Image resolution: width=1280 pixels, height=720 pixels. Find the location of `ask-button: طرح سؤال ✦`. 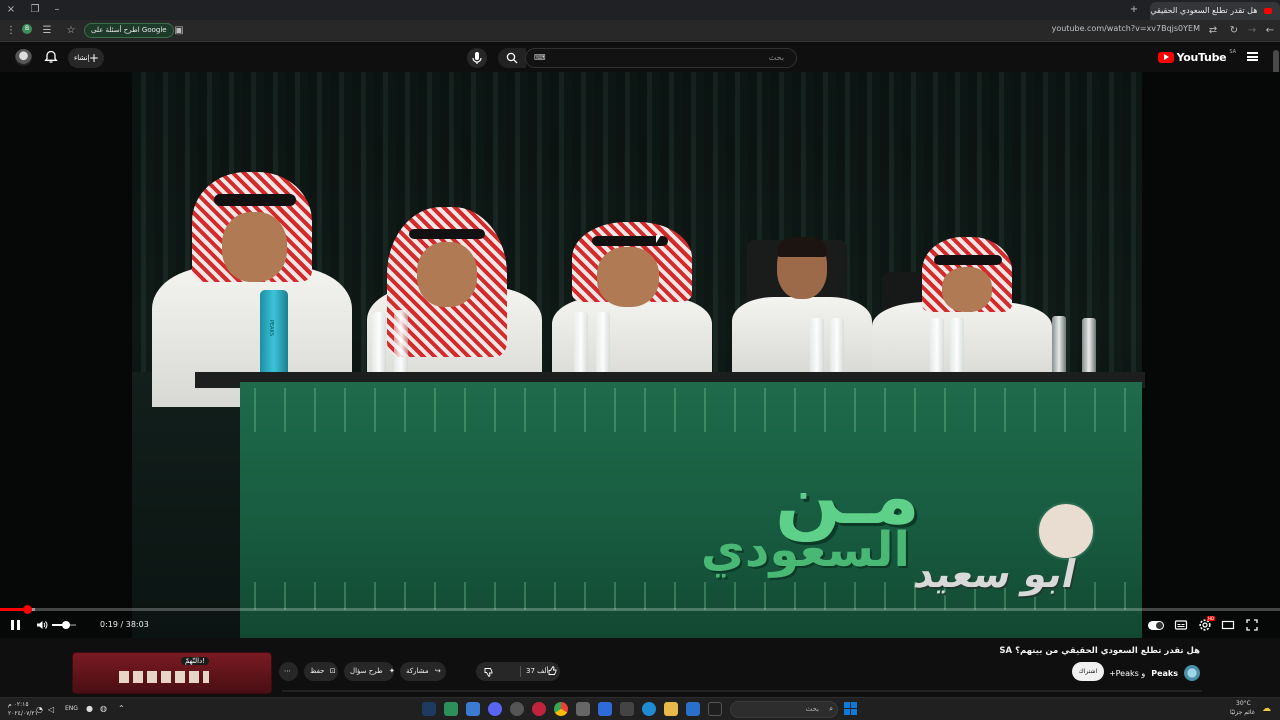

ask-button: طرح سؤال ✦ is located at coordinates (369, 671).